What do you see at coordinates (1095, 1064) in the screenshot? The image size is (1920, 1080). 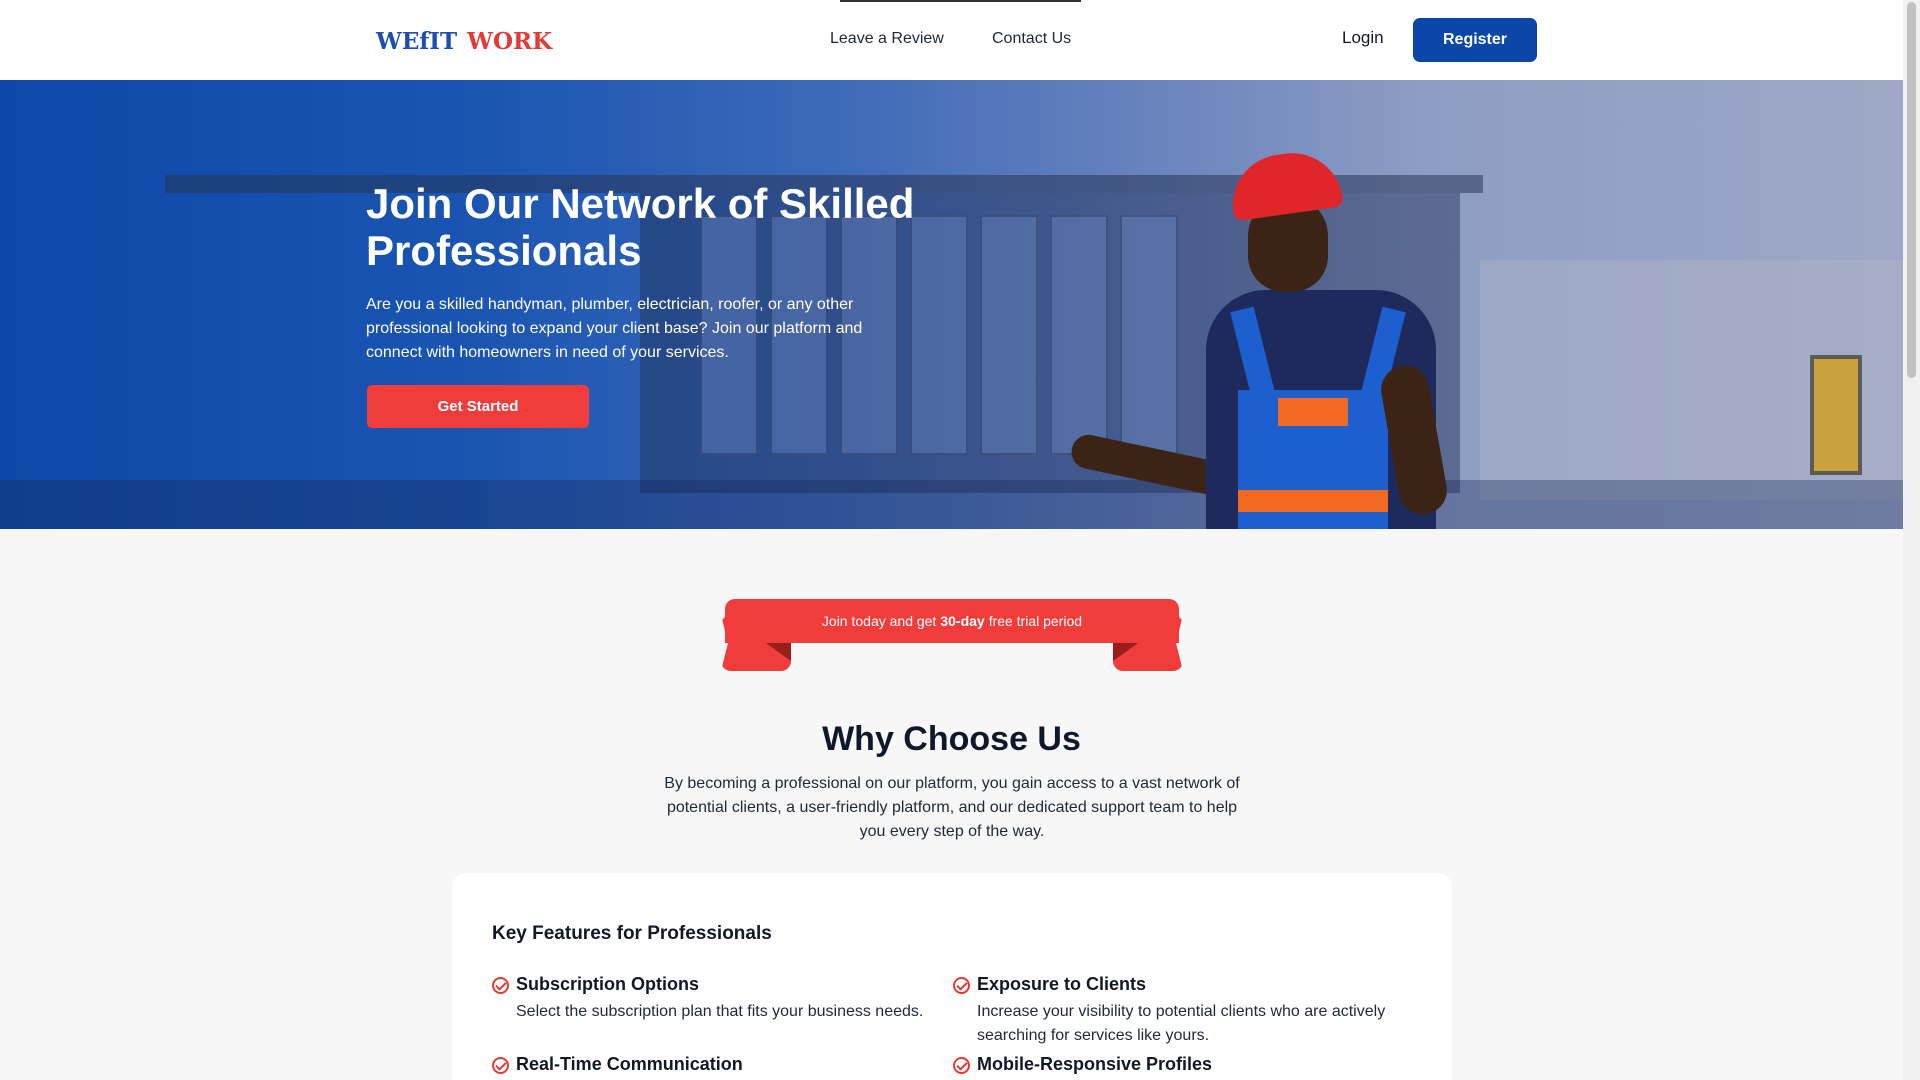 I see `feature-title: Mobile-Responsive Profiles` at bounding box center [1095, 1064].